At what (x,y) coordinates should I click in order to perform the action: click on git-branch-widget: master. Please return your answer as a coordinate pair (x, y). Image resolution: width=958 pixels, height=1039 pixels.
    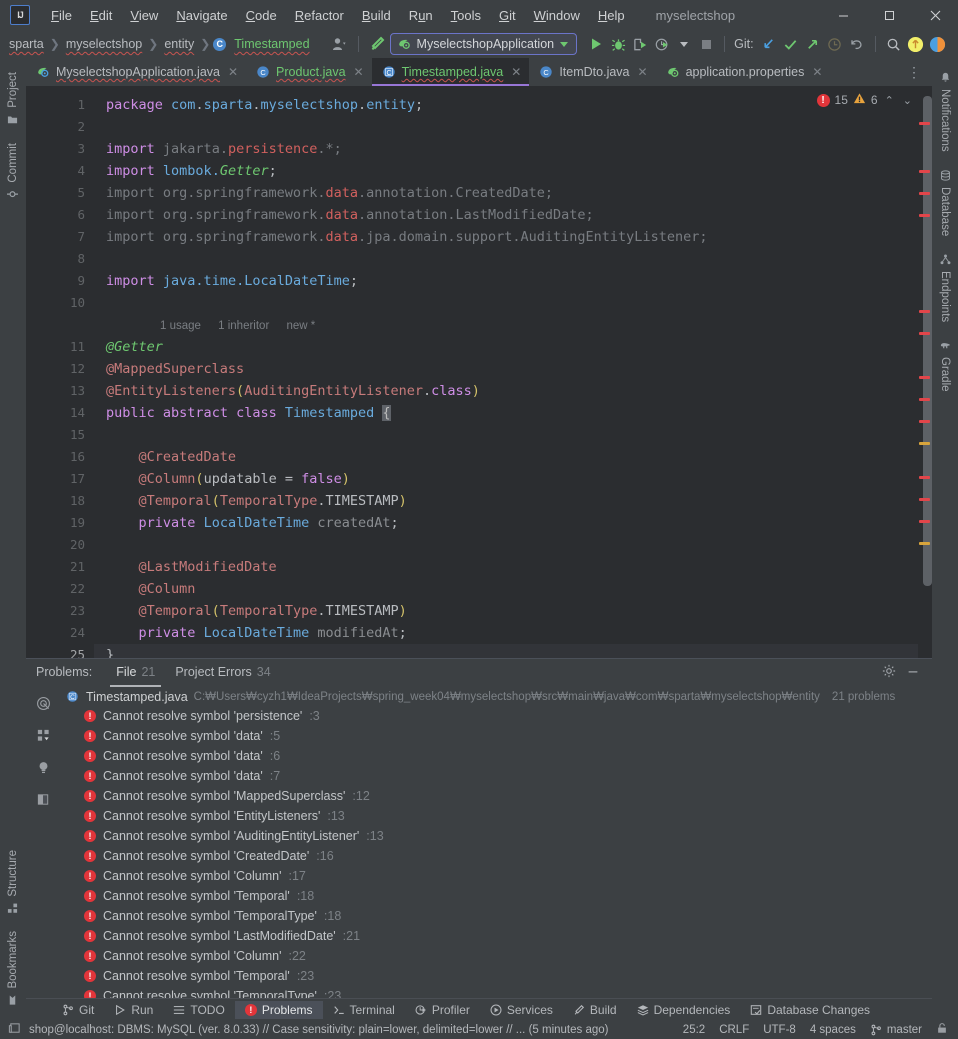
    Looking at the image, I should click on (896, 1030).